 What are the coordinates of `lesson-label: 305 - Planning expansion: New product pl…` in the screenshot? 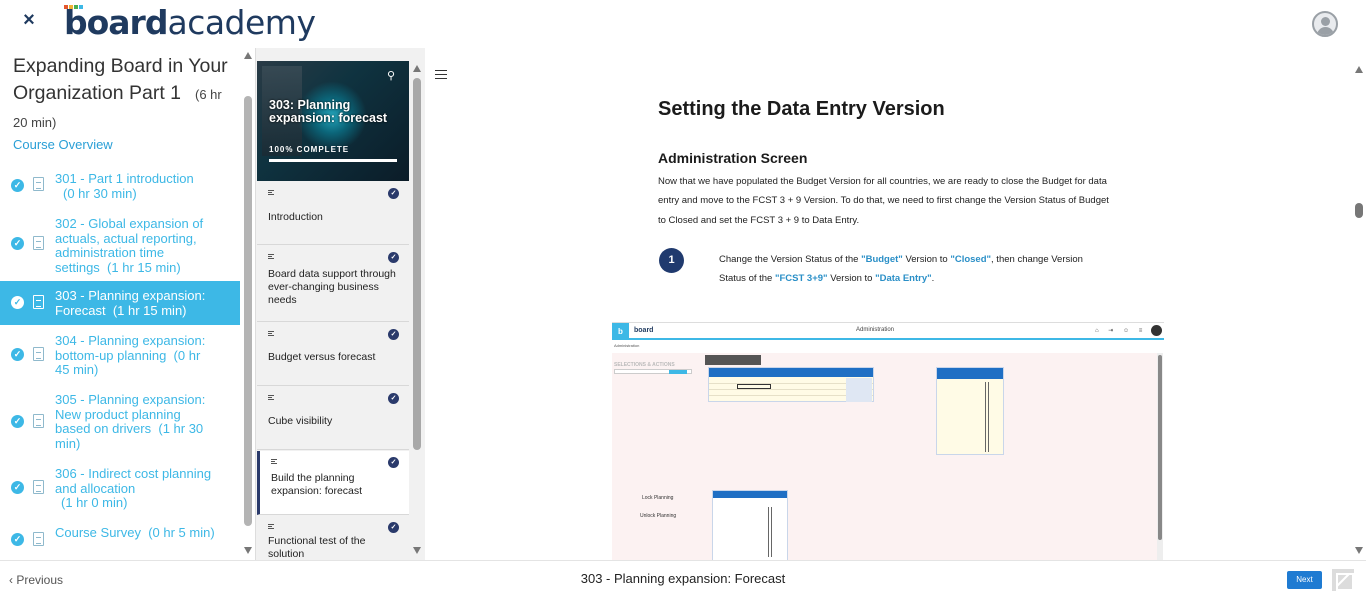 It's located at (130, 421).